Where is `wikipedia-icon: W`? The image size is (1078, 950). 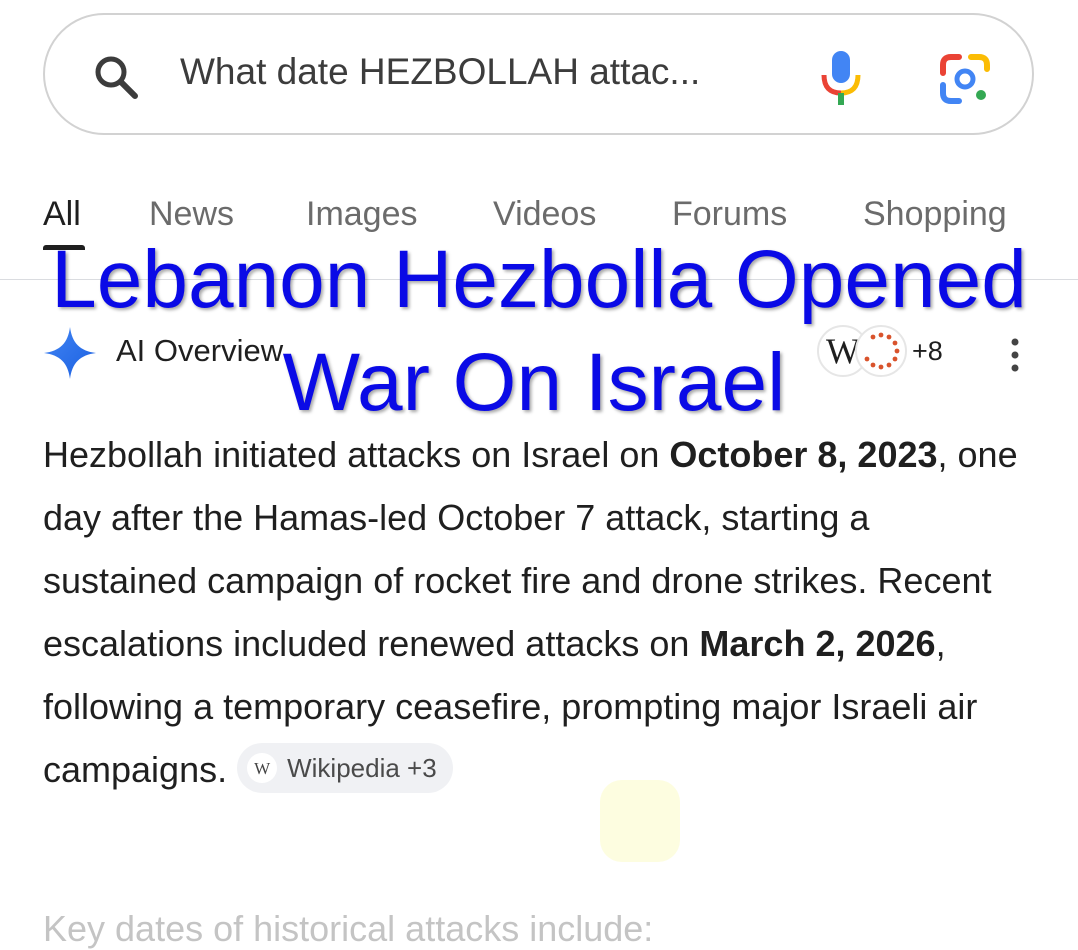 wikipedia-icon: W is located at coordinates (262, 768).